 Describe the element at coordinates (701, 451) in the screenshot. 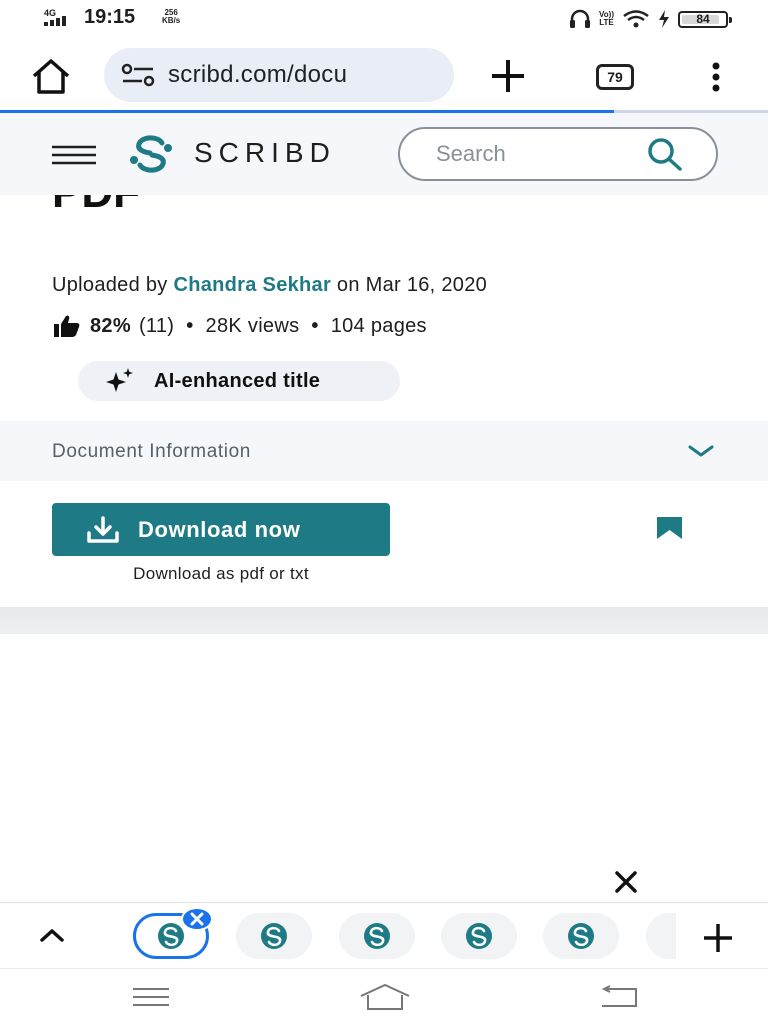

I see `chevron-down-icon` at that location.